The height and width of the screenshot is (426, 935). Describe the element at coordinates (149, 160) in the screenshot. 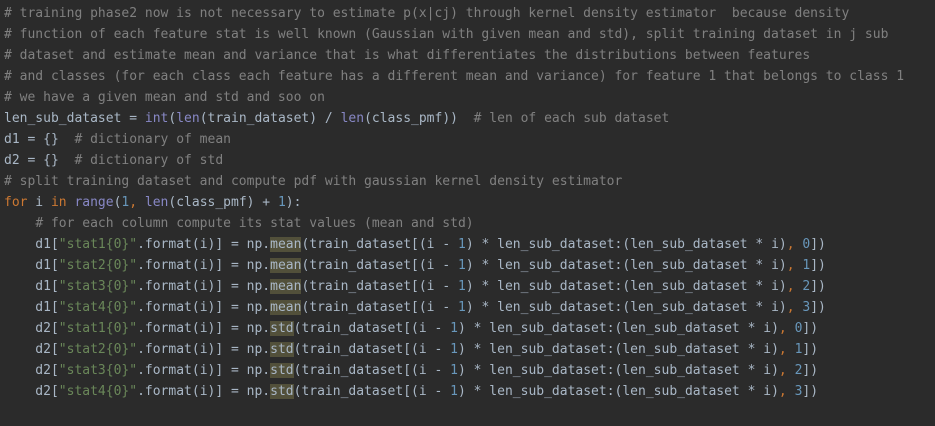

I see `code-comment: # dictionary of std` at that location.